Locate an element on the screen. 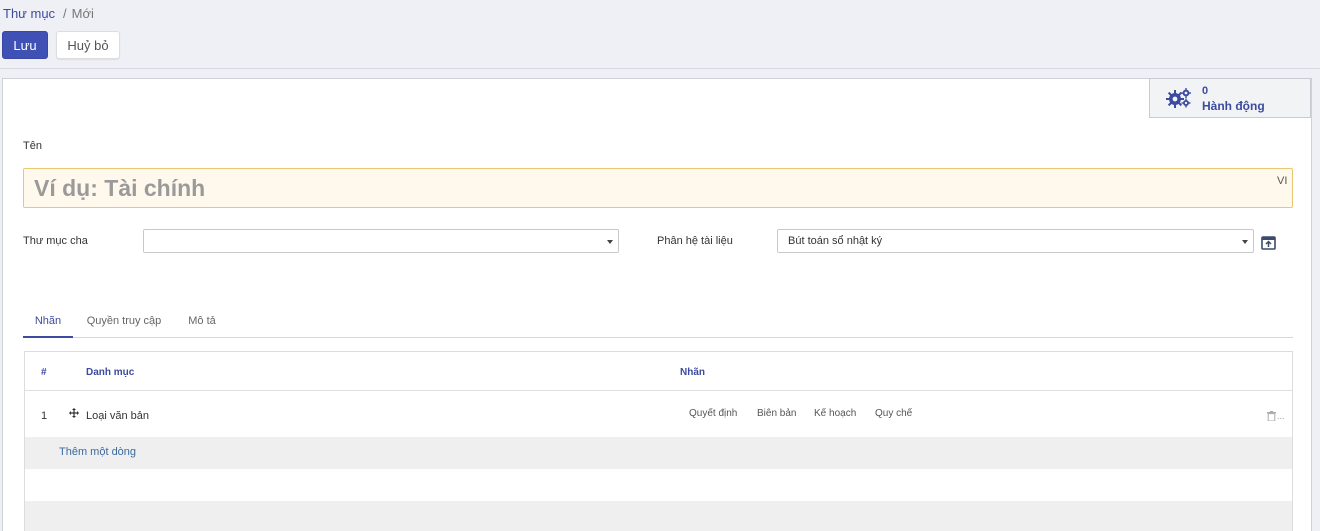 Image resolution: width=1320 pixels, height=531 pixels. notebook-tabs: Nhãn Quyền truy cập Mô tả is located at coordinates (658, 323).